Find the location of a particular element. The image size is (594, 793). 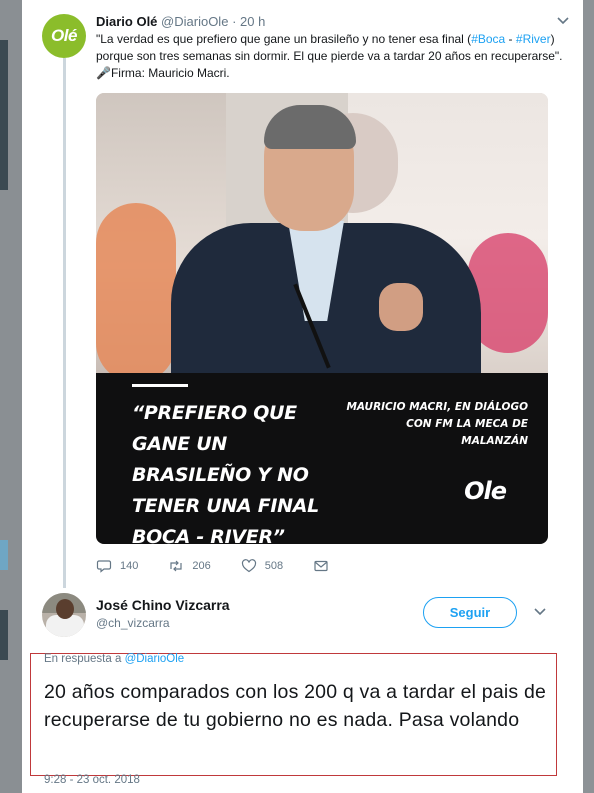

like-count: 508 is located at coordinates (274, 566).